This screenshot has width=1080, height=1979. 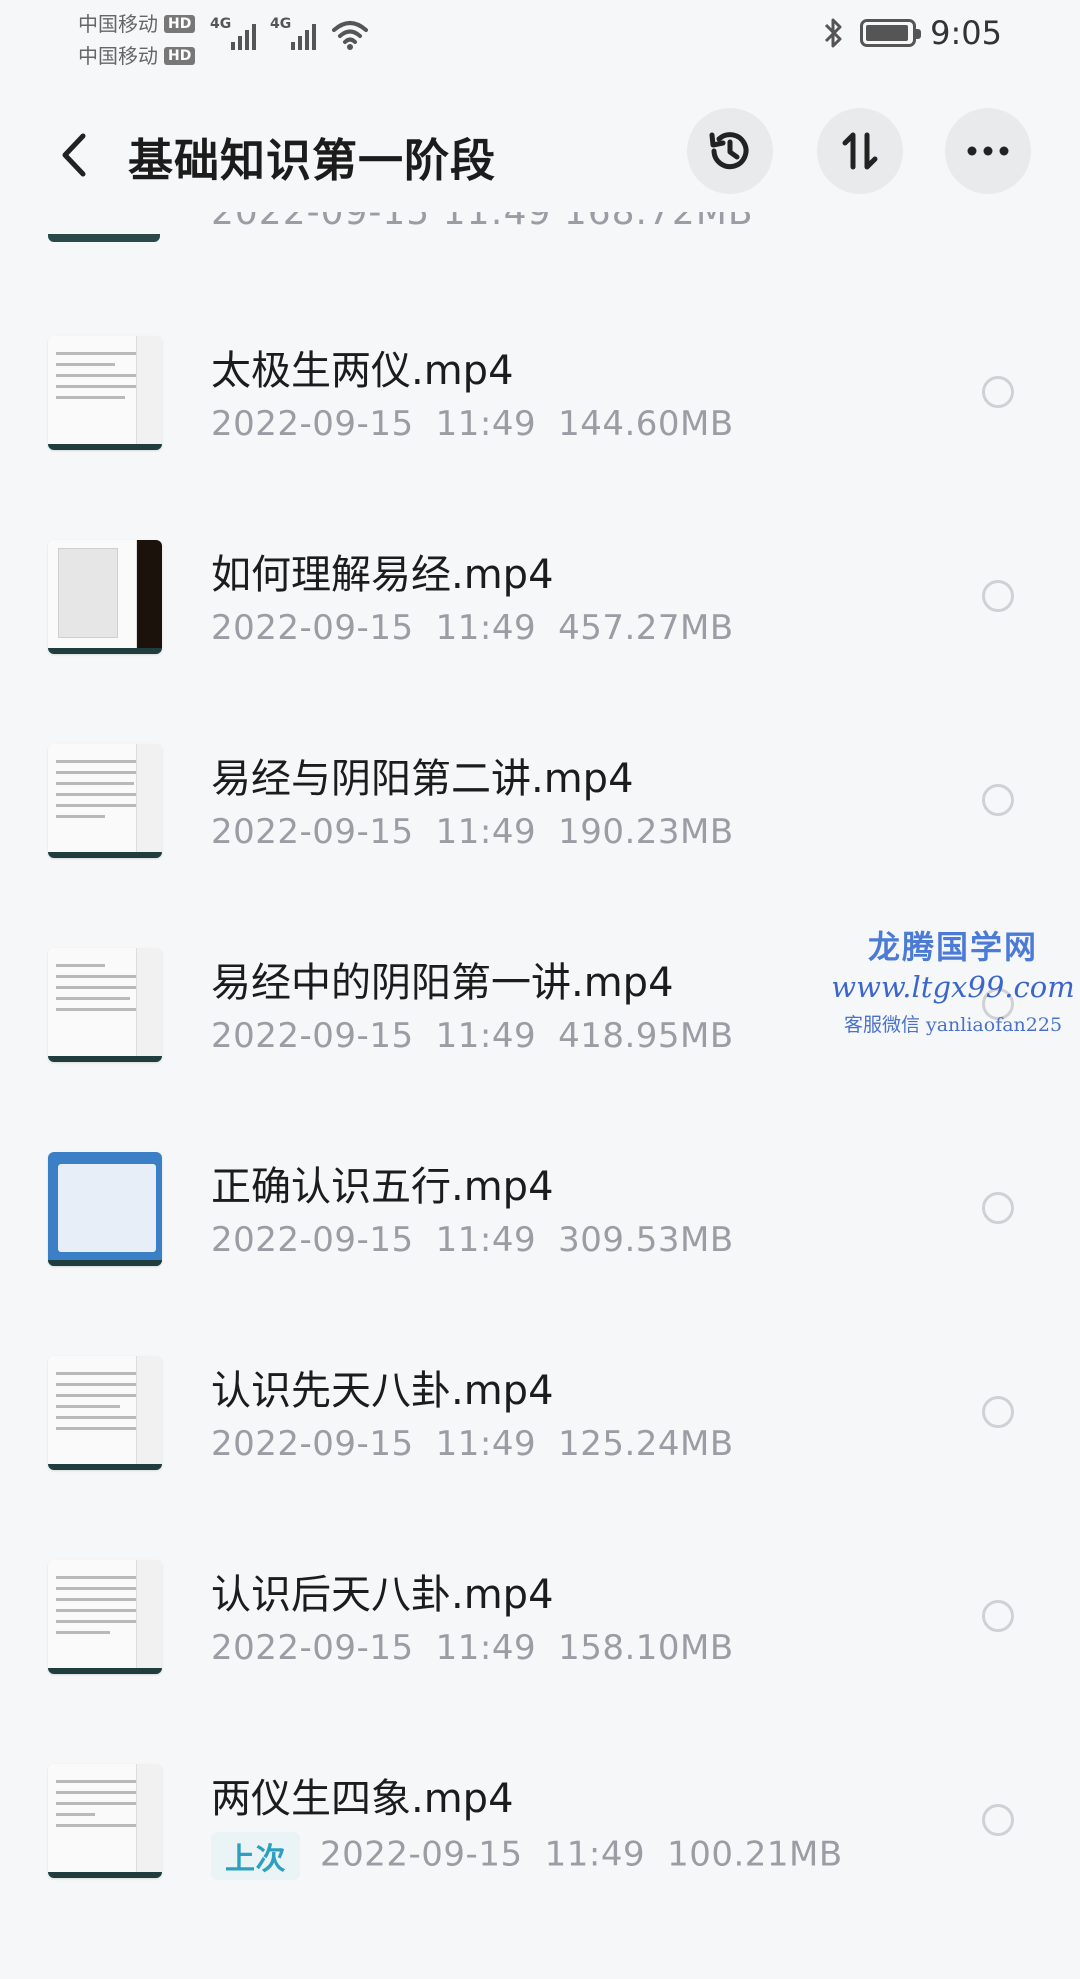 I want to click on file-size: 309.53MB, so click(x=646, y=1240).